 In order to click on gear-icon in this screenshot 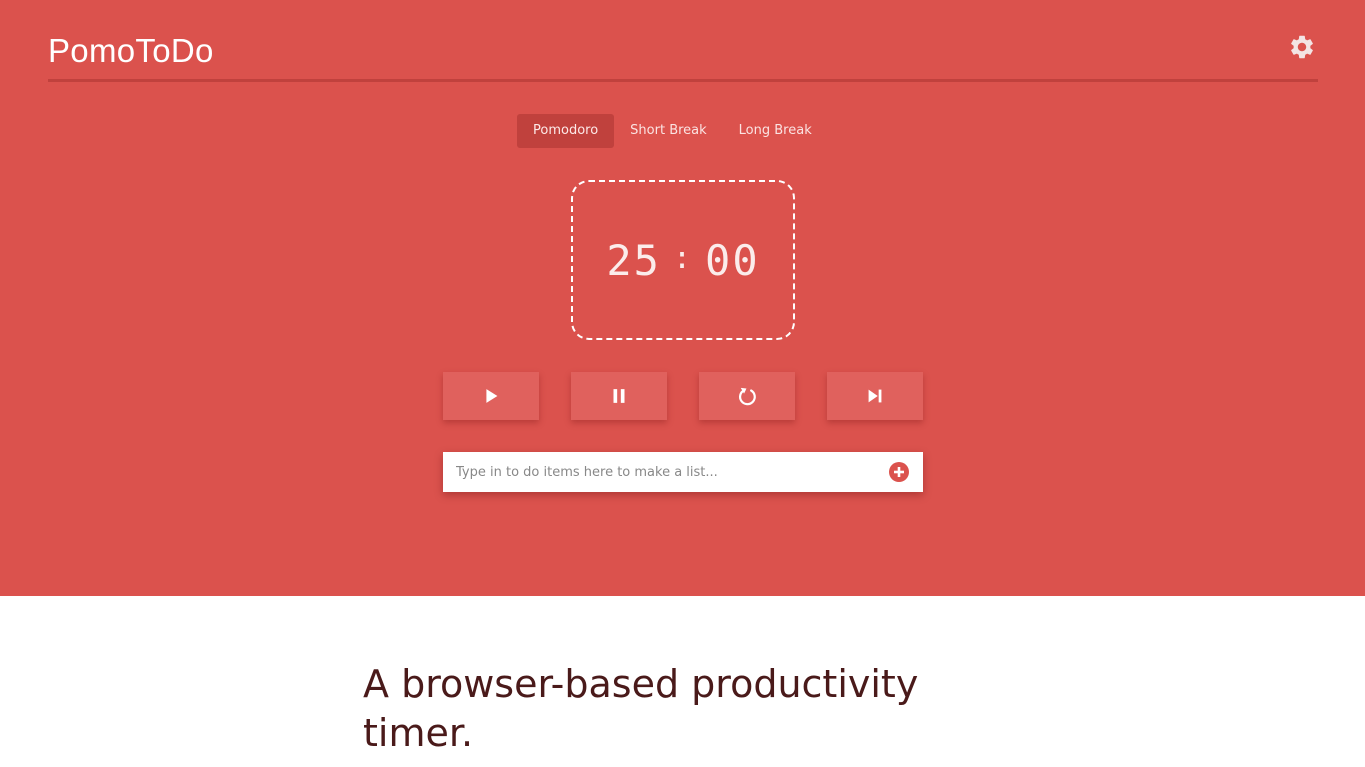, I will do `click(1302, 47)`.